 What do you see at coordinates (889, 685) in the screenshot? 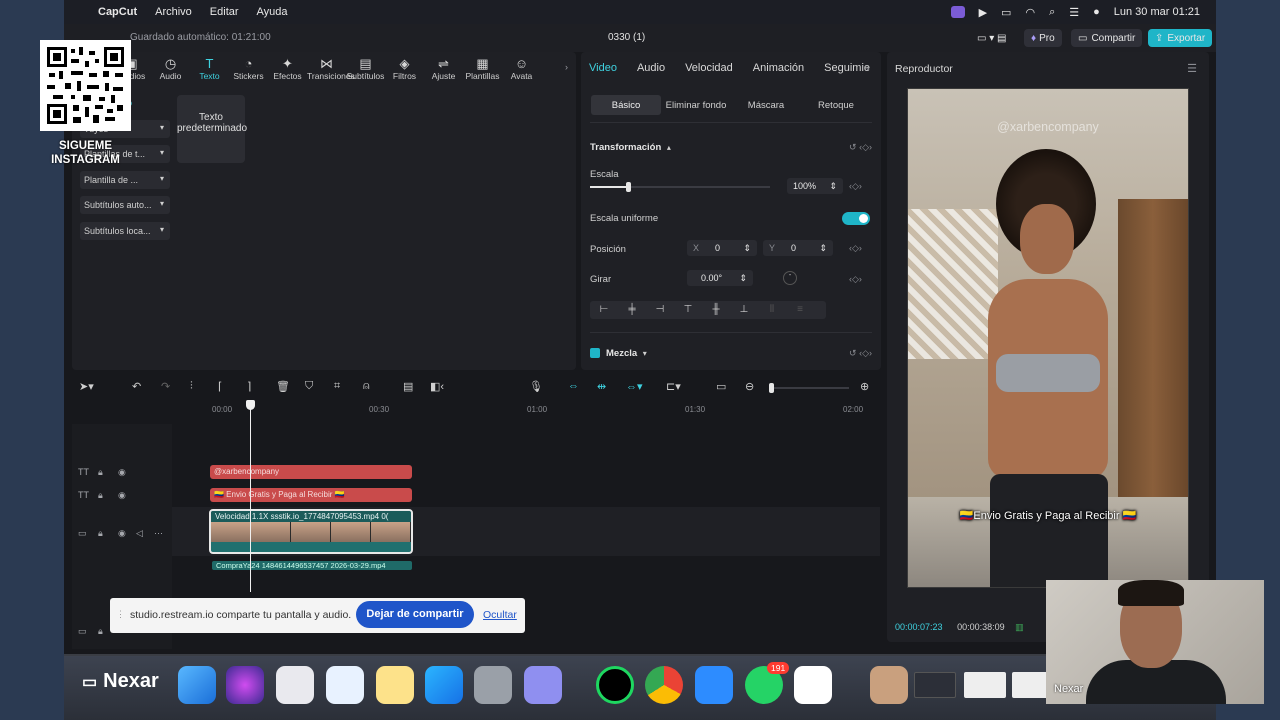
I see `recent-file-icon` at bounding box center [889, 685].